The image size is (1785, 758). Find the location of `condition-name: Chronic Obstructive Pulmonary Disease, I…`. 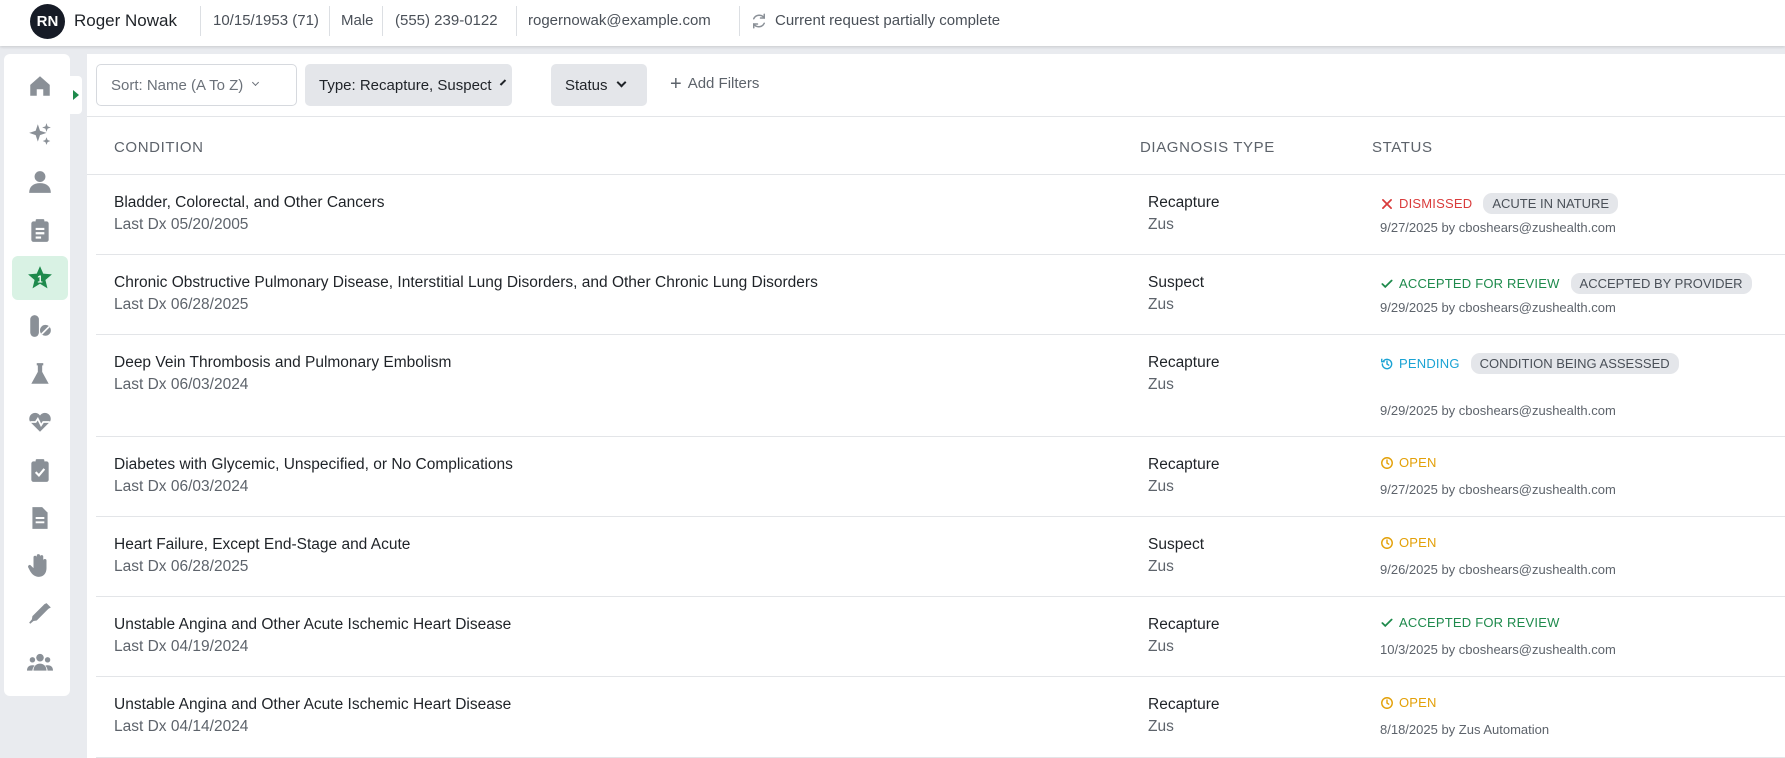

condition-name: Chronic Obstructive Pulmonary Disease, I… is located at coordinates (466, 283).